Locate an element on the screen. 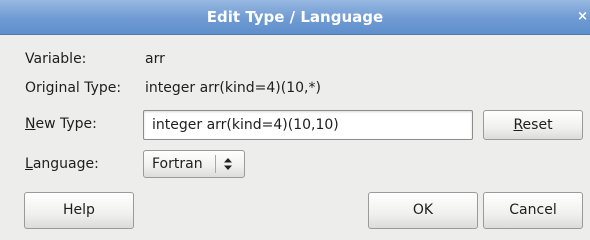 This screenshot has width=590, height=240. ok-button: OK is located at coordinates (423, 210).